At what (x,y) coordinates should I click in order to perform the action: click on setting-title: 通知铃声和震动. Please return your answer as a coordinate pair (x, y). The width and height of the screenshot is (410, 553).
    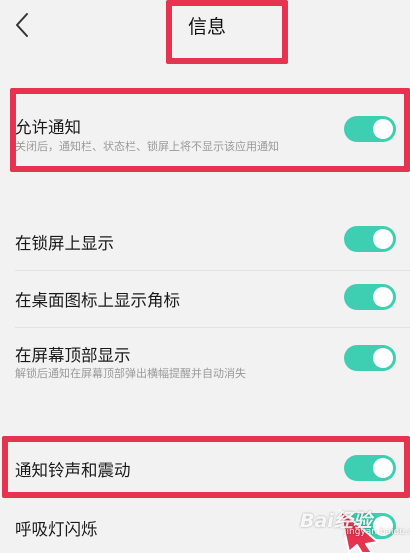
    Looking at the image, I should click on (73, 470).